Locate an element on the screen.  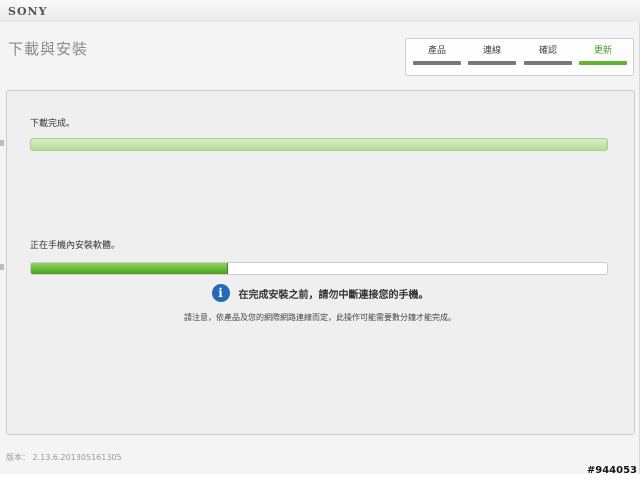
install-progress-bar is located at coordinates (319, 268).